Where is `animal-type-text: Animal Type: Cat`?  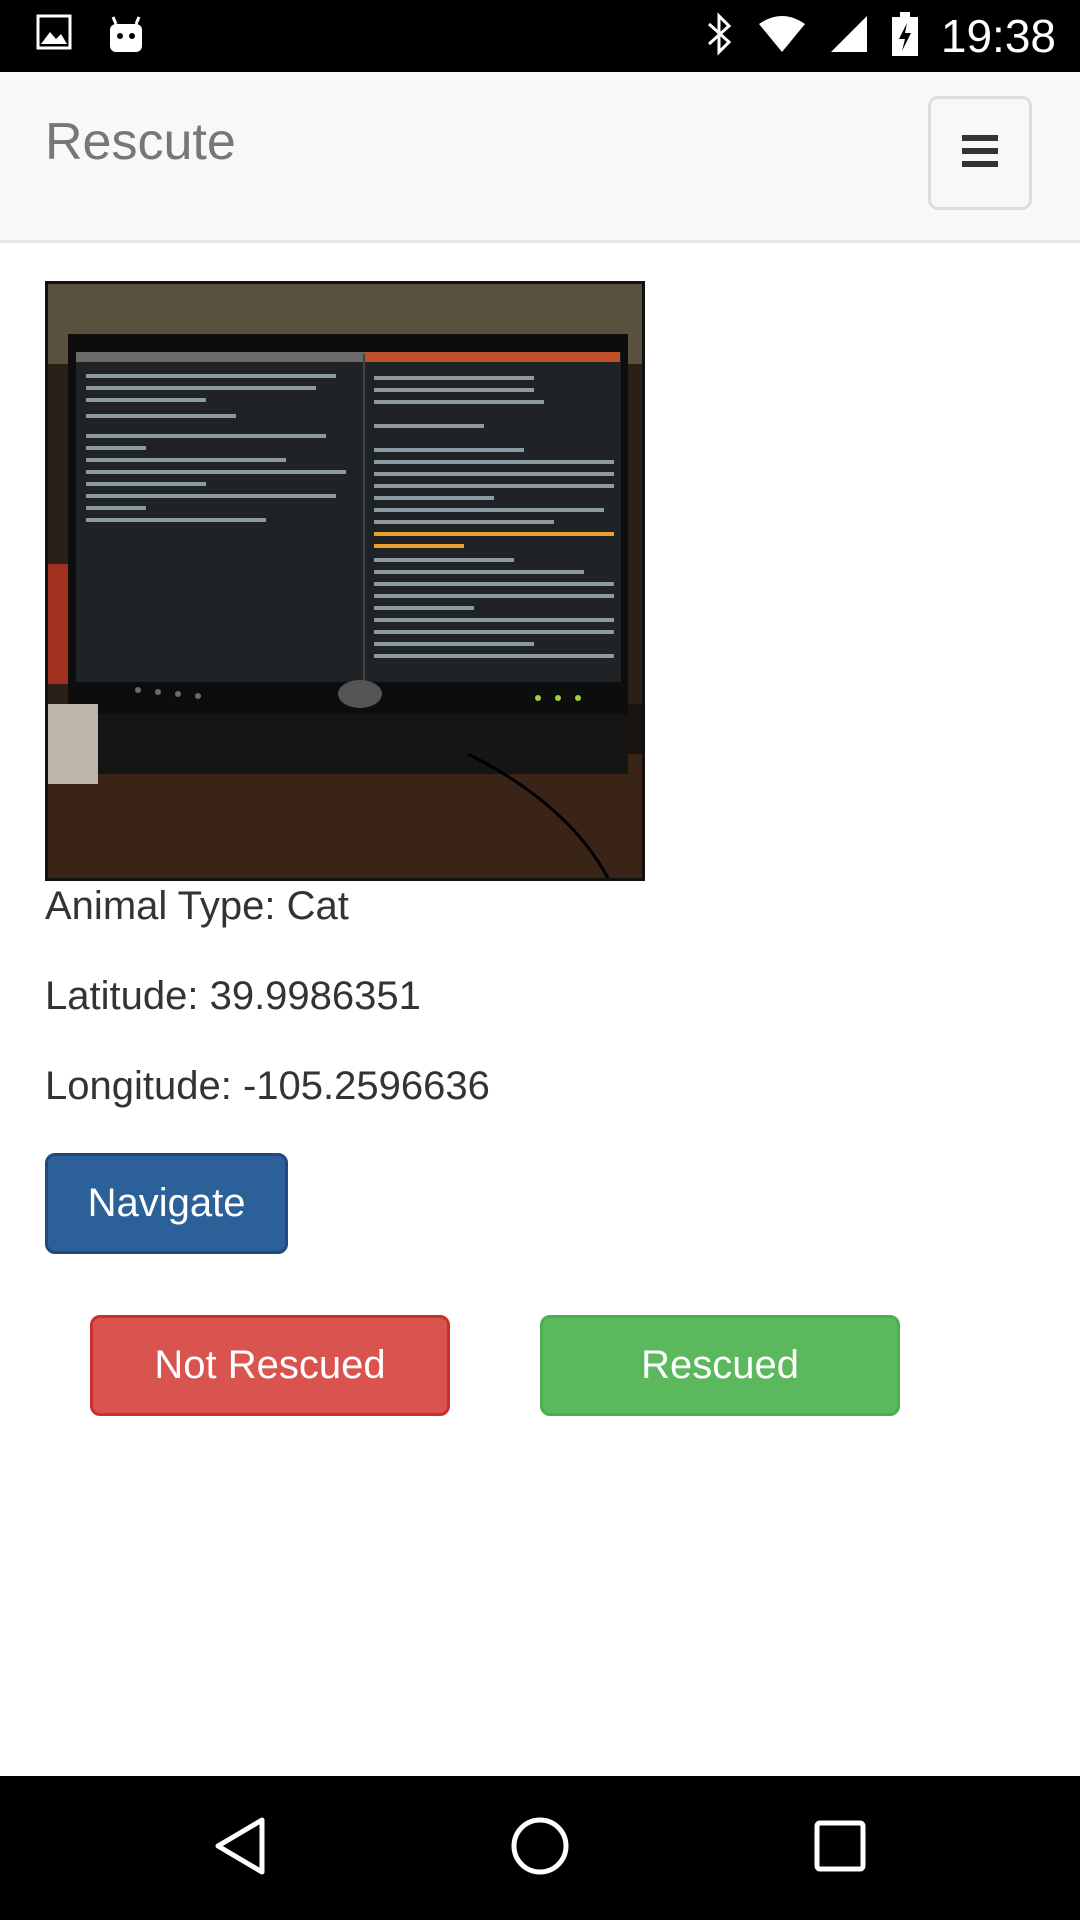 animal-type-text: Animal Type: Cat is located at coordinates (197, 906).